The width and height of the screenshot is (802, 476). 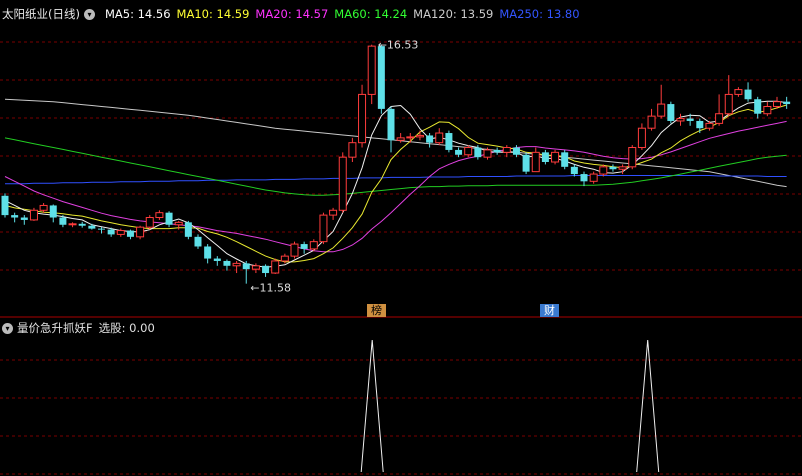 I want to click on ma-legend-item: MA60: 14.24, so click(x=371, y=14).